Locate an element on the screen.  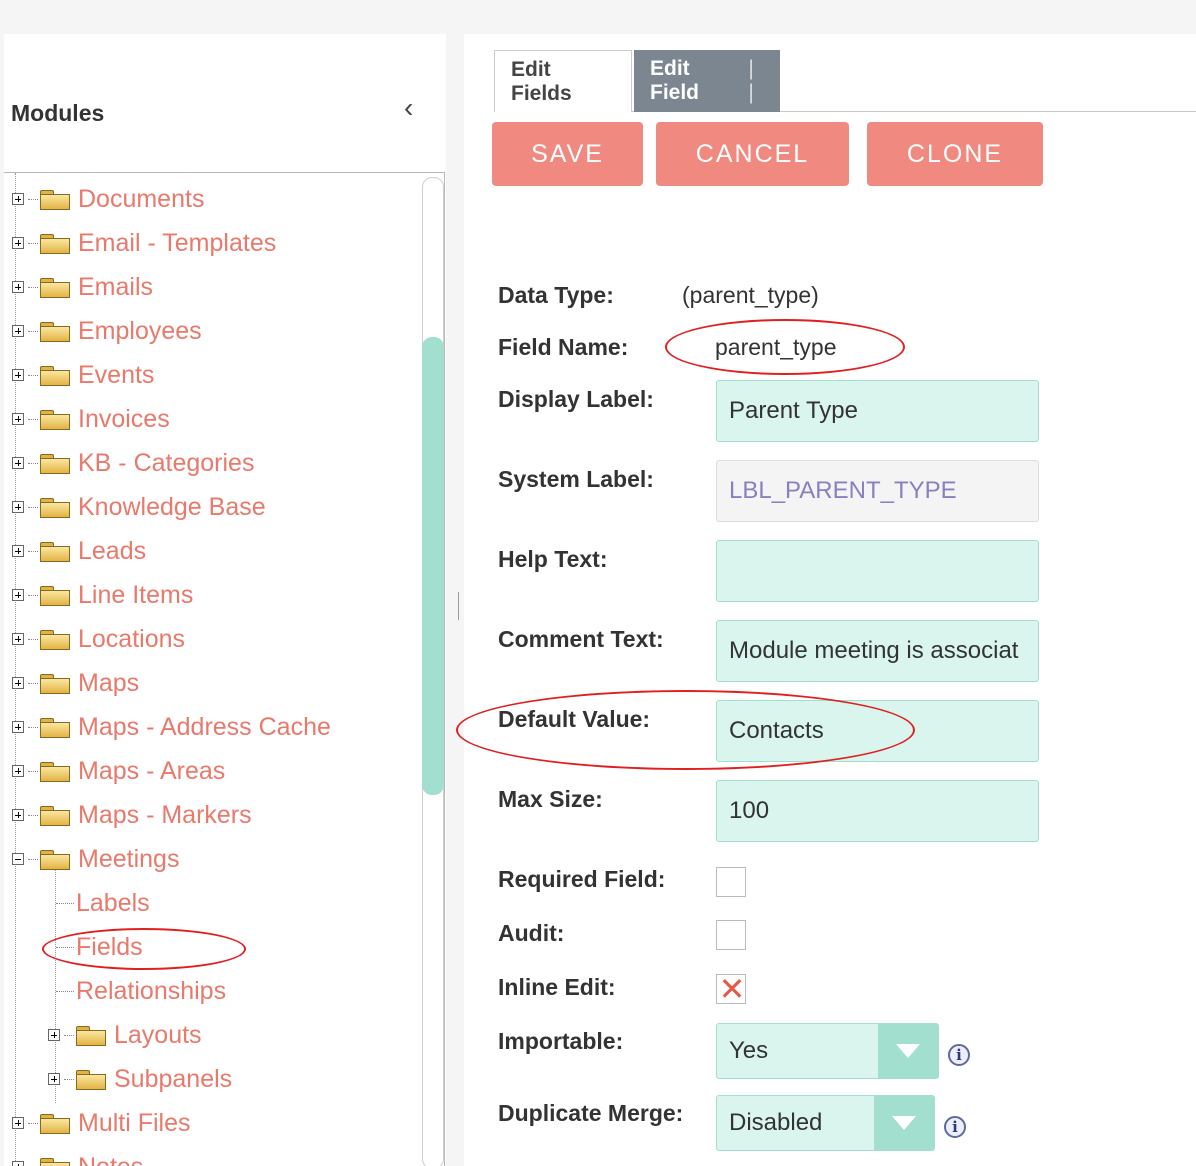
tree-item-notes: Notes is located at coordinates (77, 1155).